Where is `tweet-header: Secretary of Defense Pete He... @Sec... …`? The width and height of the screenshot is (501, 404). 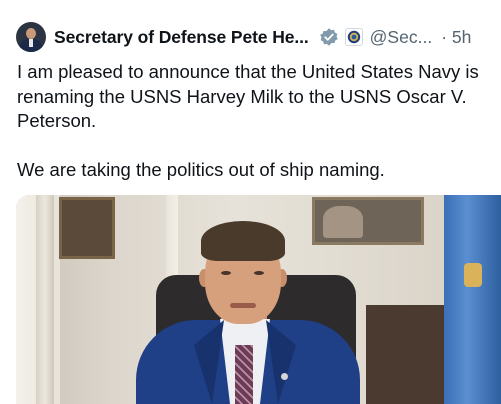 tweet-header: Secretary of Defense Pete He... @Sec... … is located at coordinates (255, 37).